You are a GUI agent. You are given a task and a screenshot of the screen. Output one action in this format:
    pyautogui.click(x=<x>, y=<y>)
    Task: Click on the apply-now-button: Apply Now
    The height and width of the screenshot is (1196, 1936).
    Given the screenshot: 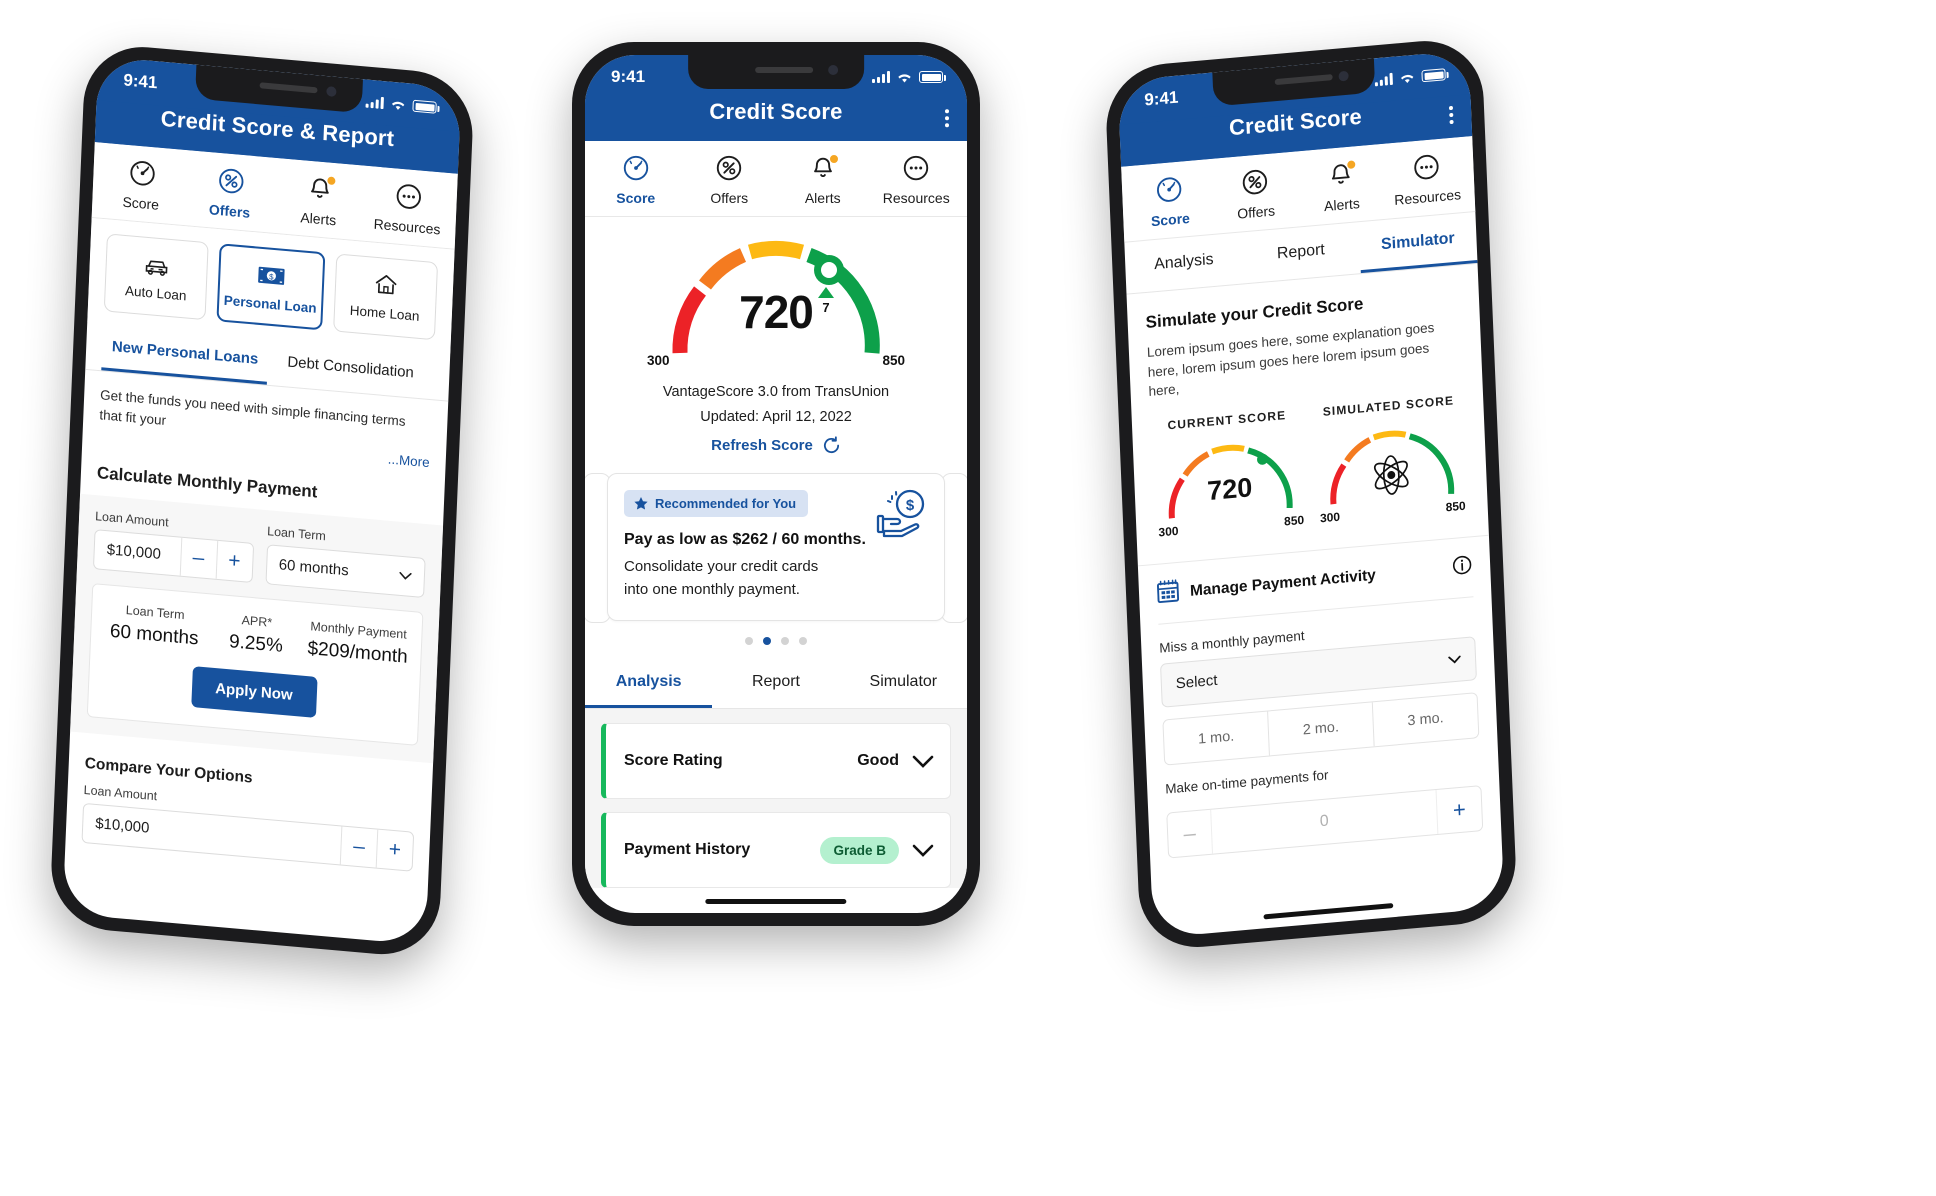 What is the action you would take?
    pyautogui.click(x=254, y=691)
    